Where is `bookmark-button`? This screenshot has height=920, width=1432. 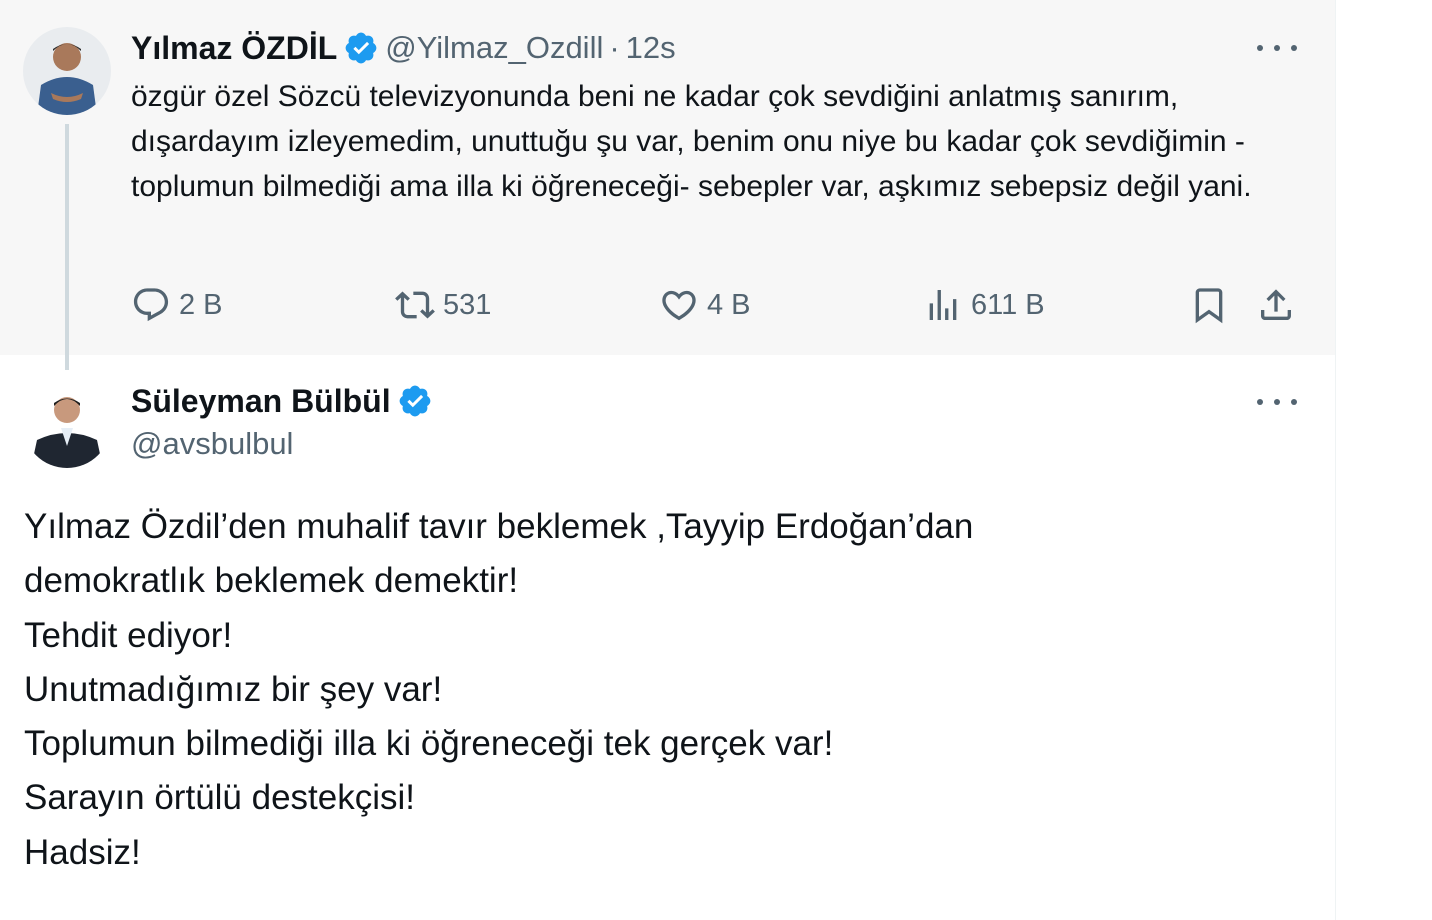
bookmark-button is located at coordinates (1209, 305).